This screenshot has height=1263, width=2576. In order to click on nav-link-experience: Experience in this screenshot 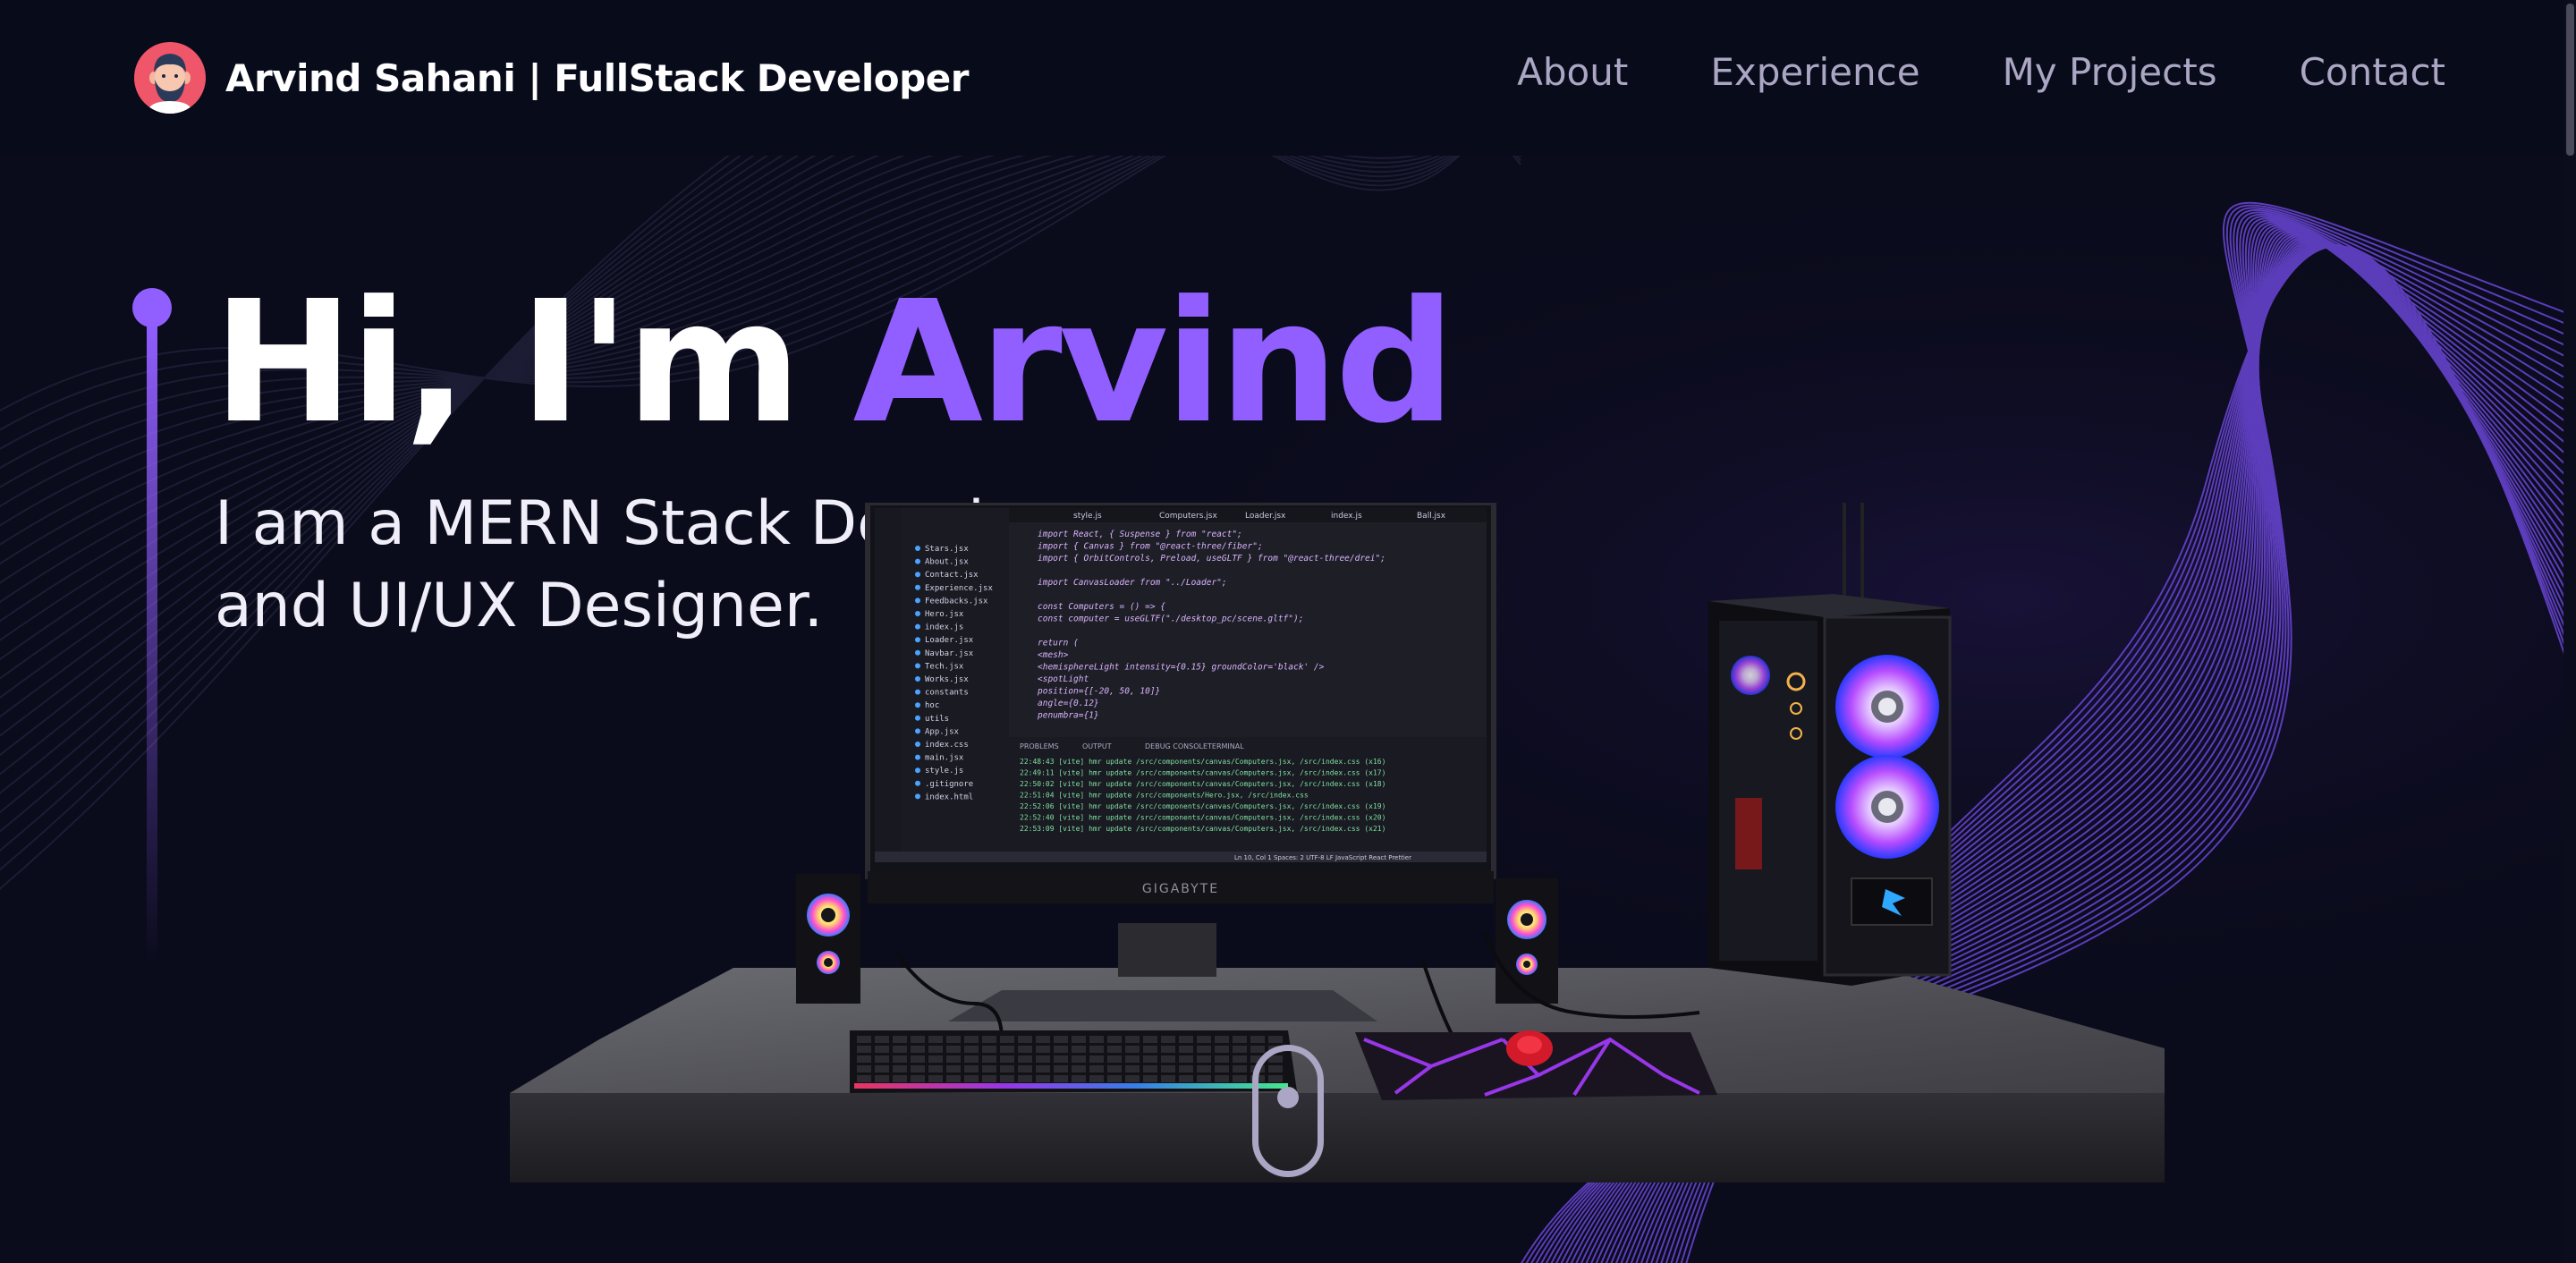, I will do `click(1814, 72)`.